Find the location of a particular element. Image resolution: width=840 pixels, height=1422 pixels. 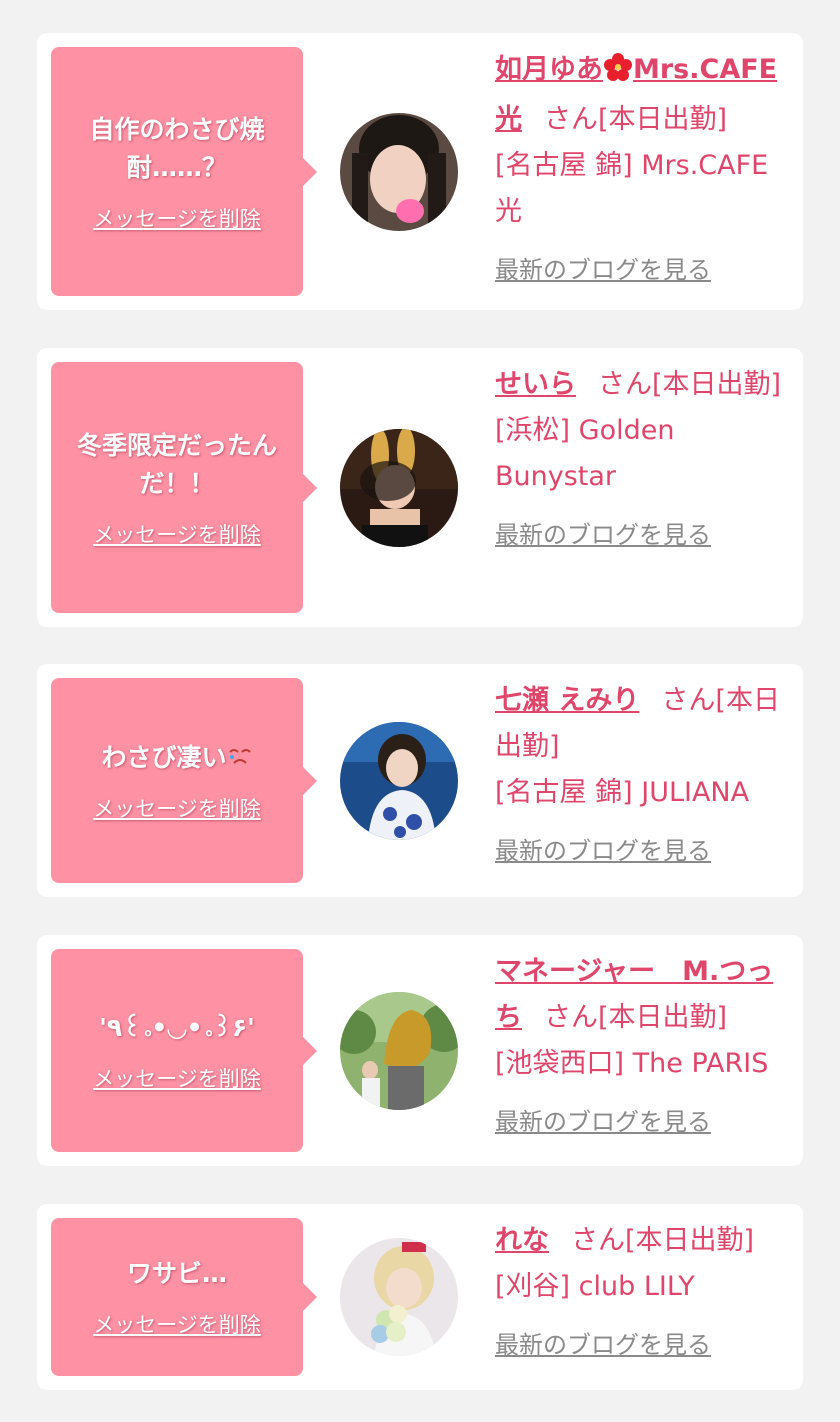

shop-name: [名古屋 錦] JULIANA is located at coordinates (622, 792).